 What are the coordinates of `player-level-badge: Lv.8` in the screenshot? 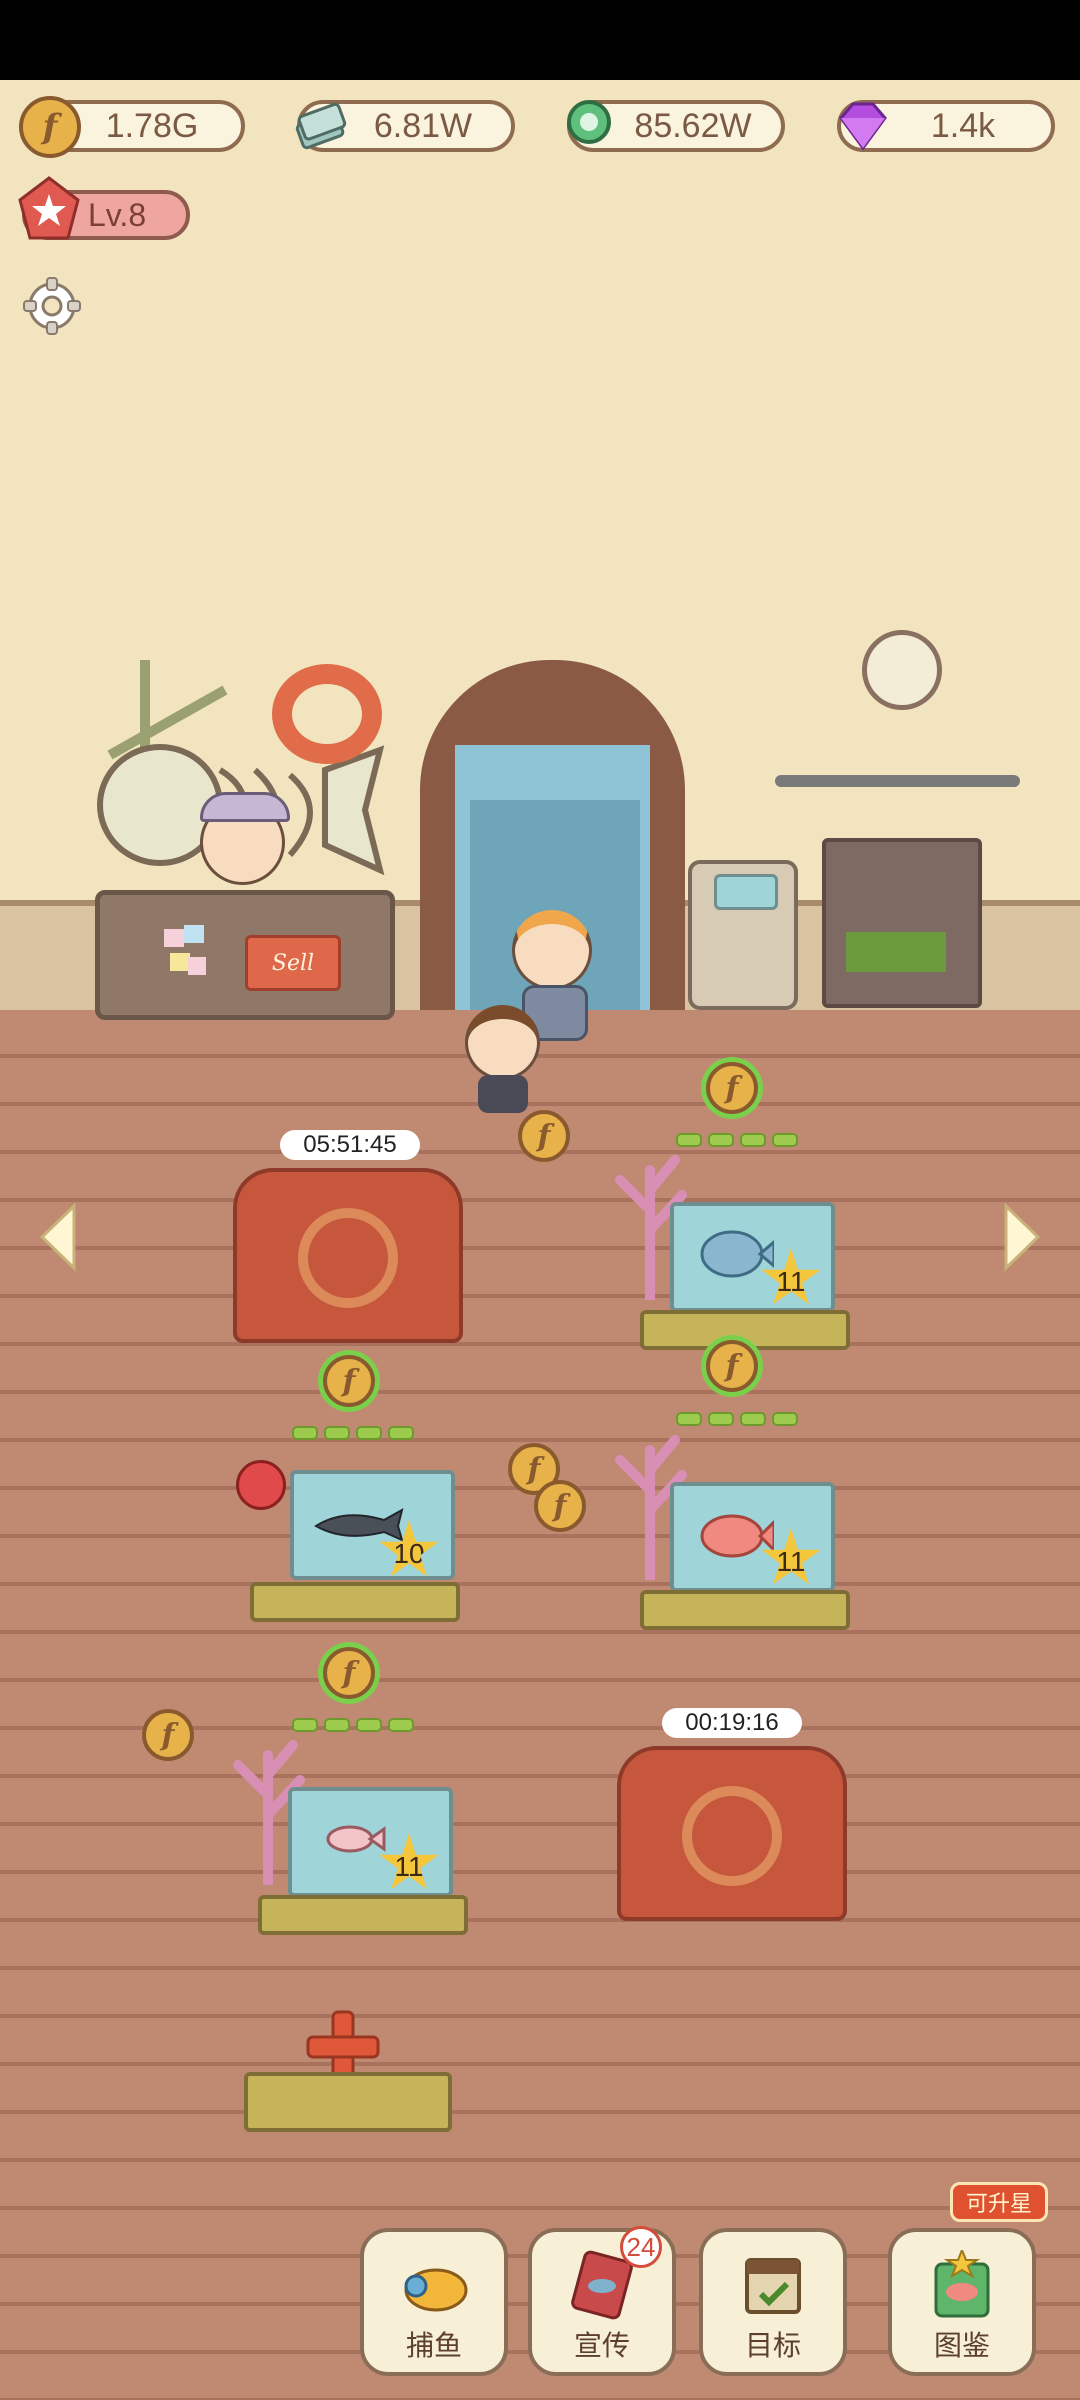 It's located at (104, 208).